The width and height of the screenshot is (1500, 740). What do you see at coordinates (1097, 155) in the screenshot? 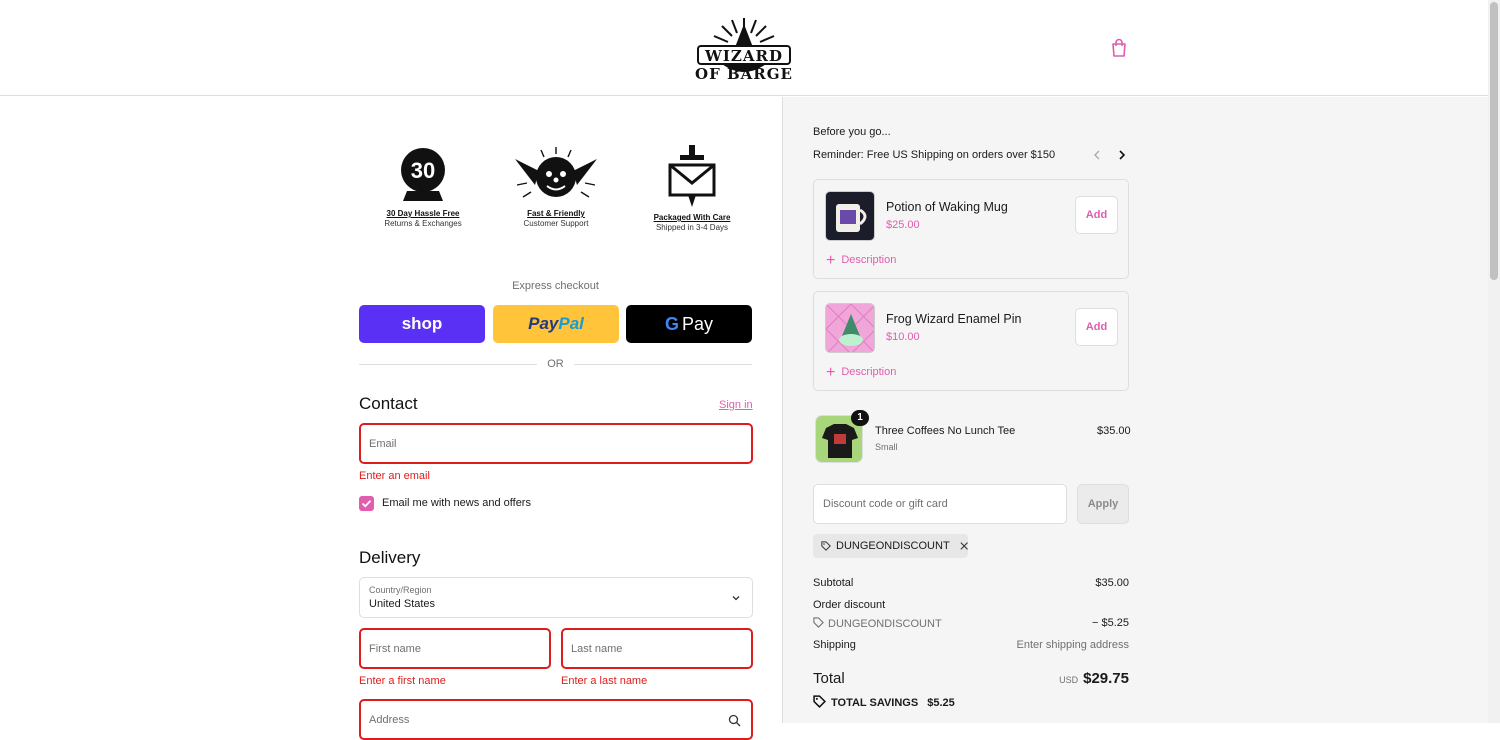
I see `chevron-left-icon` at bounding box center [1097, 155].